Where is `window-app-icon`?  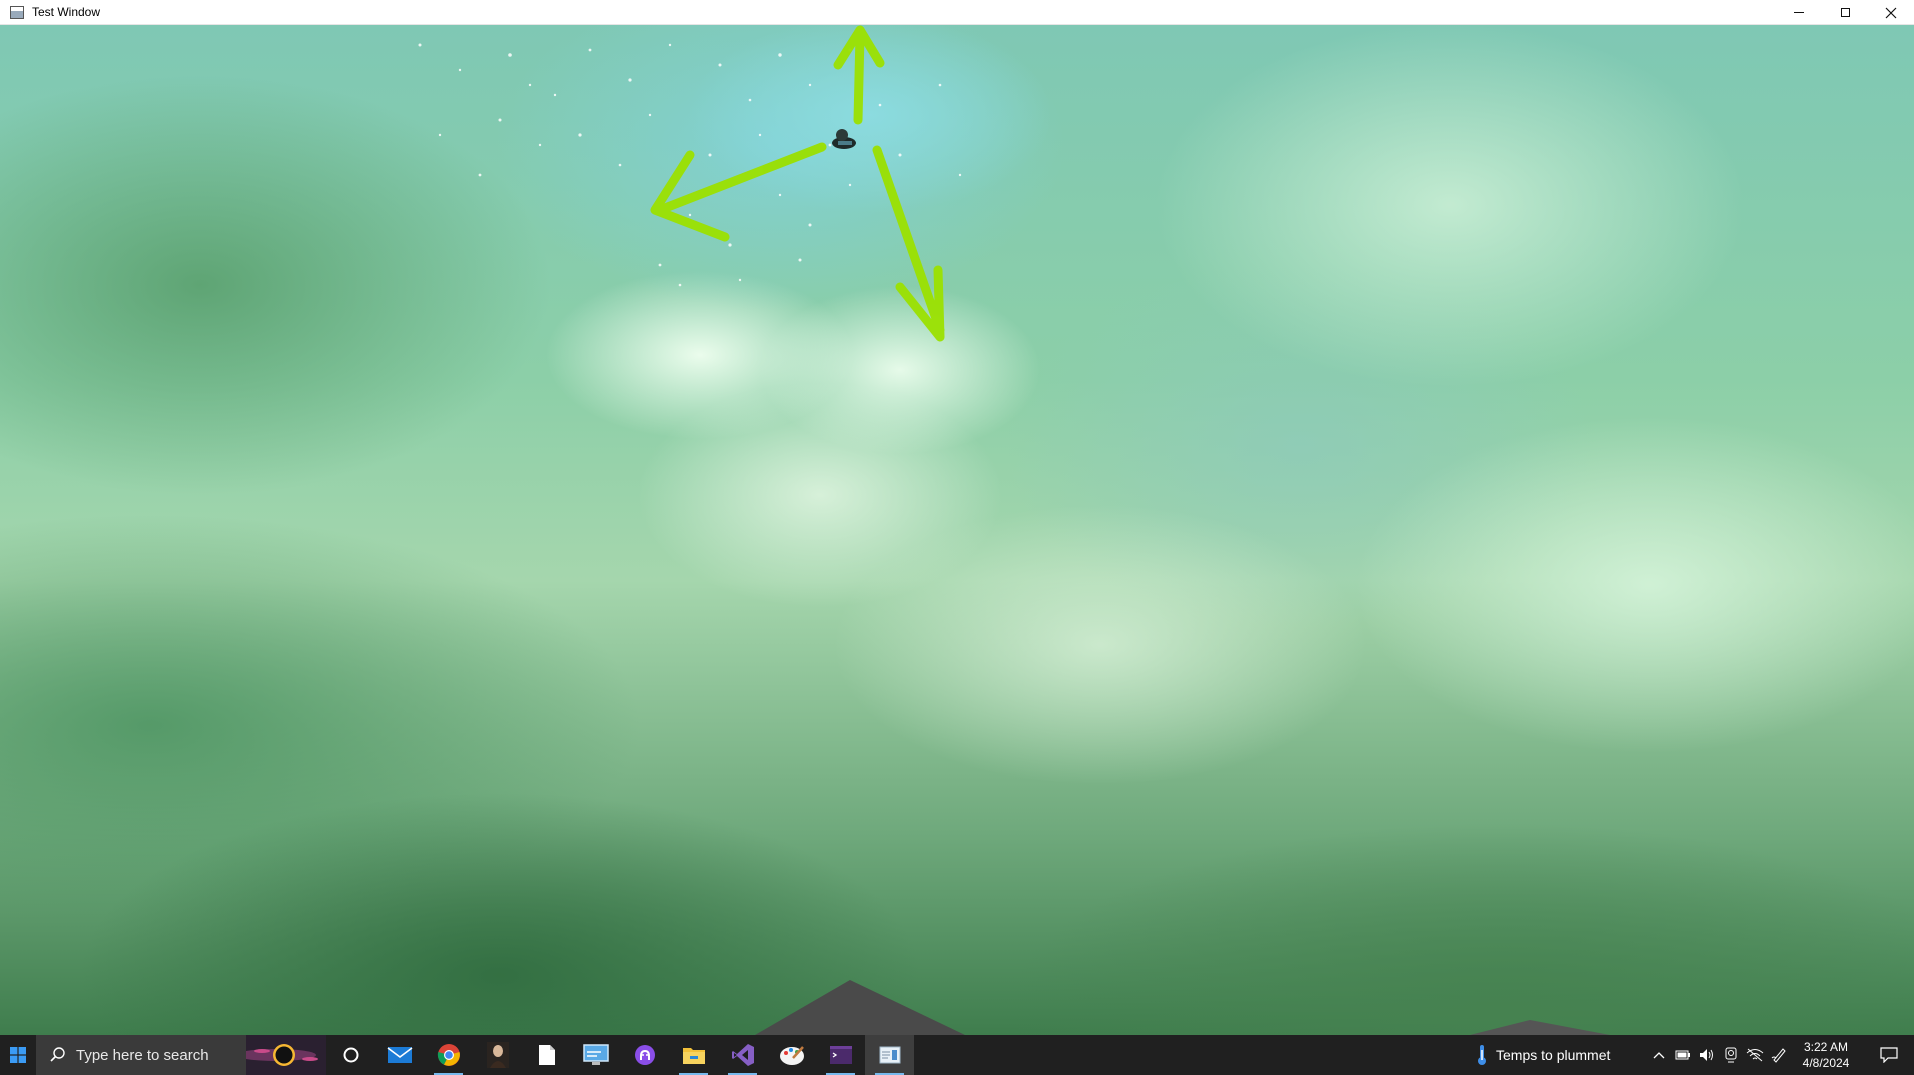
window-app-icon is located at coordinates (17, 12).